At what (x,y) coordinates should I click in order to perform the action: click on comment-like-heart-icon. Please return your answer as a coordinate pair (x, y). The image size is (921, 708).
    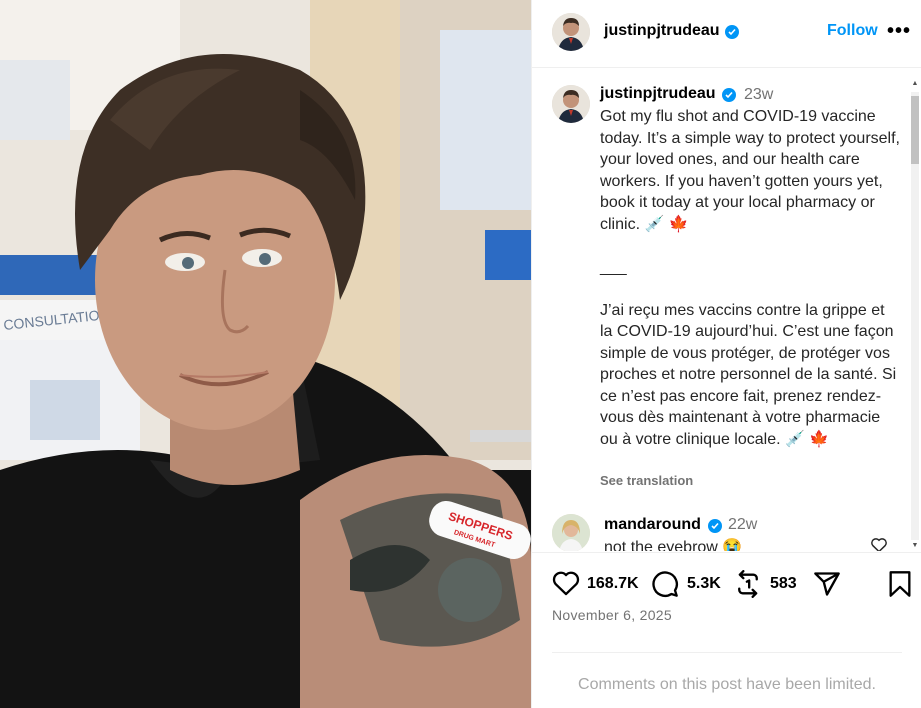
    Looking at the image, I should click on (879, 544).